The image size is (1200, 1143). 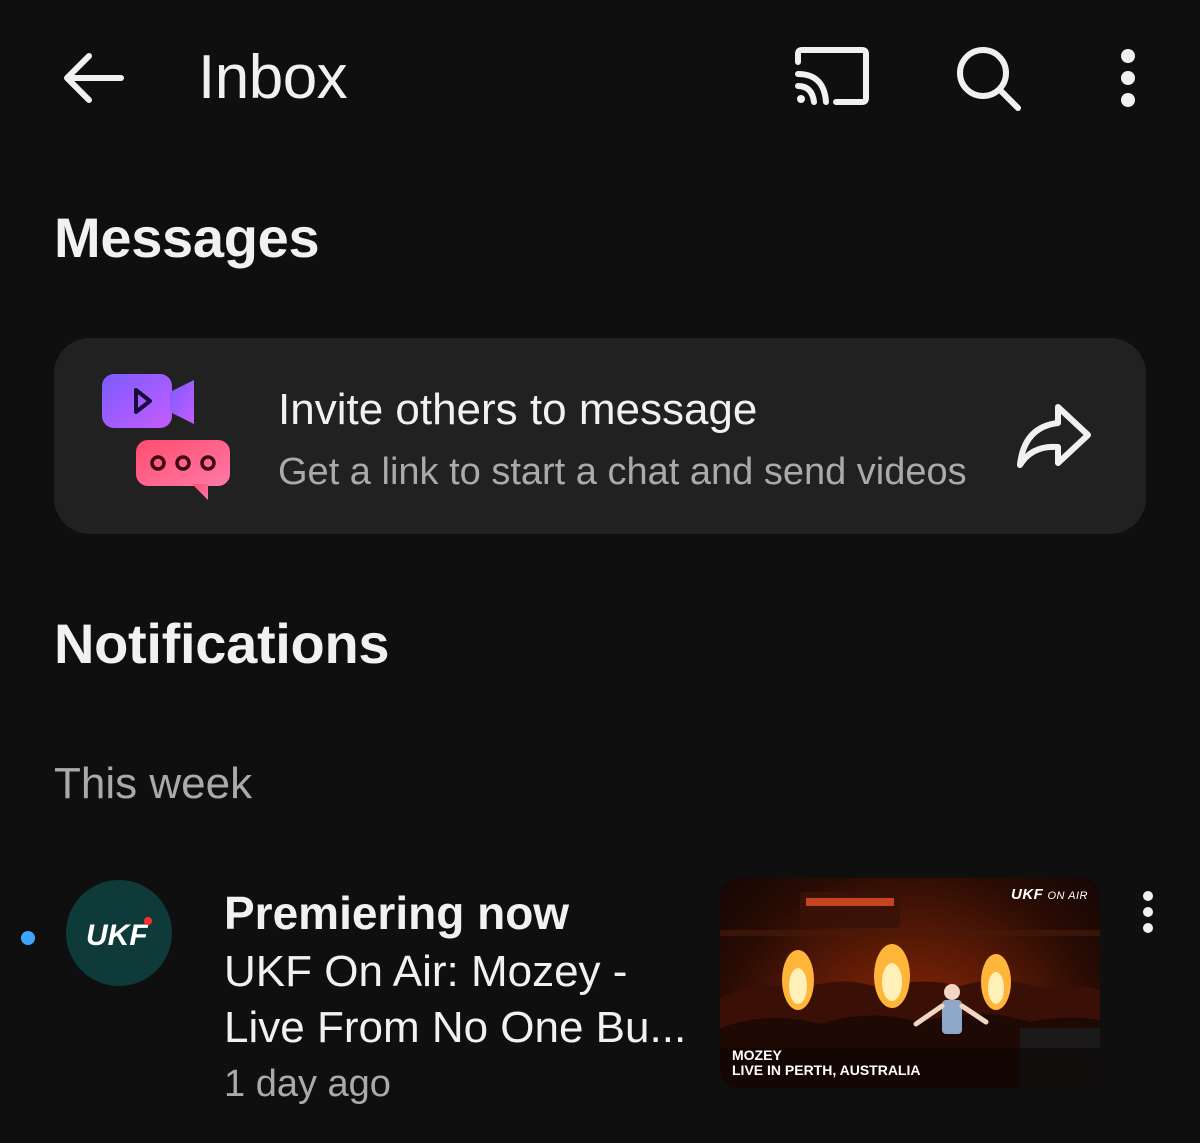 I want to click on search-button, so click(x=988, y=78).